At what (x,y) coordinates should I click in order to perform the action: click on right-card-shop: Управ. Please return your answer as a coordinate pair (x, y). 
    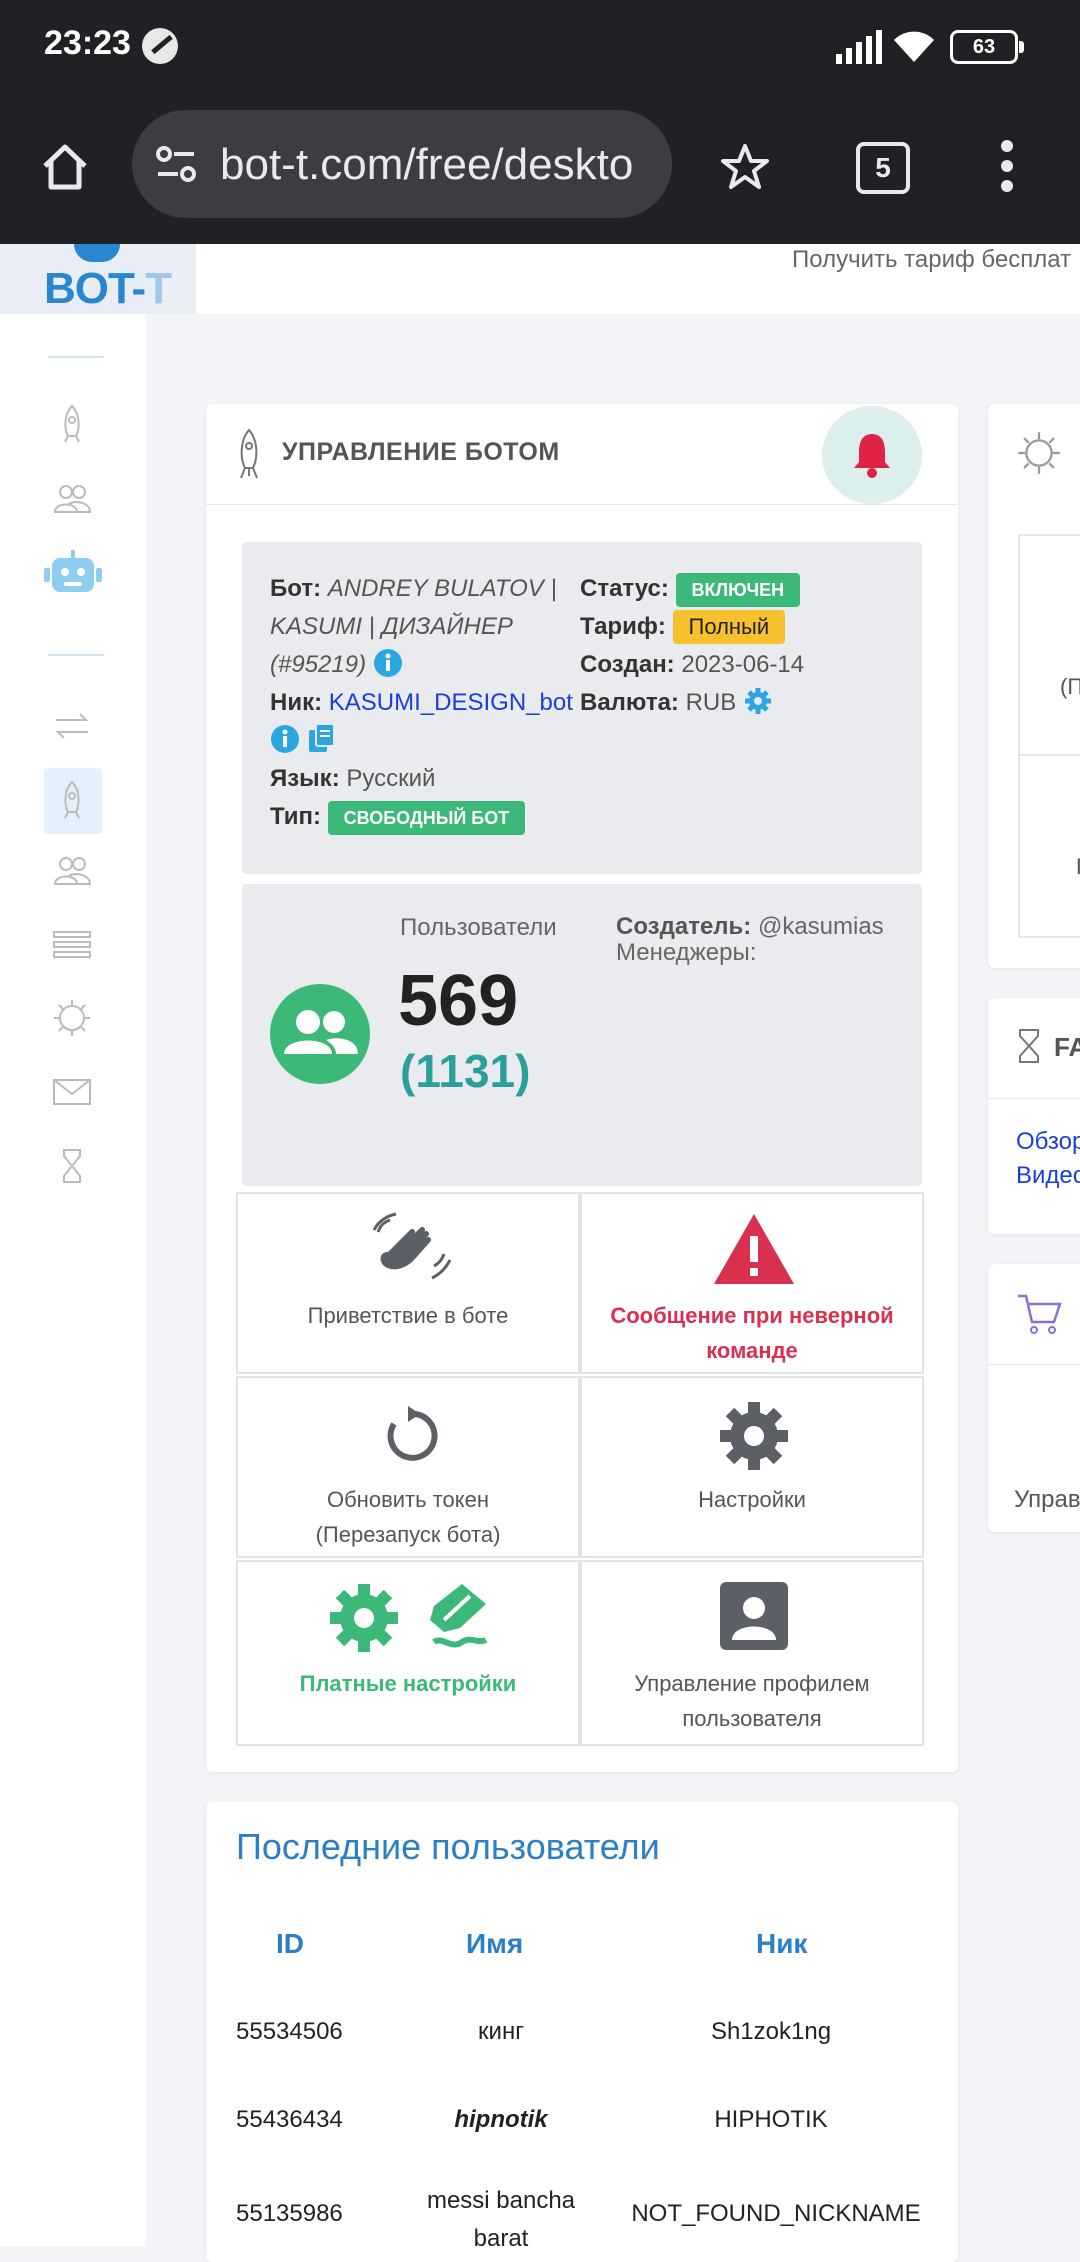
    Looking at the image, I should click on (1034, 1398).